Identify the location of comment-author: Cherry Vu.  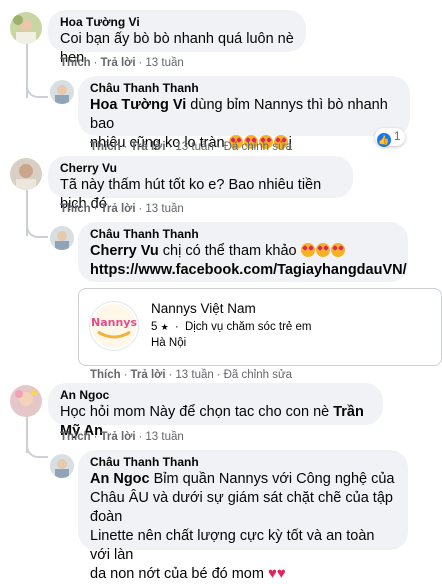
(200, 168).